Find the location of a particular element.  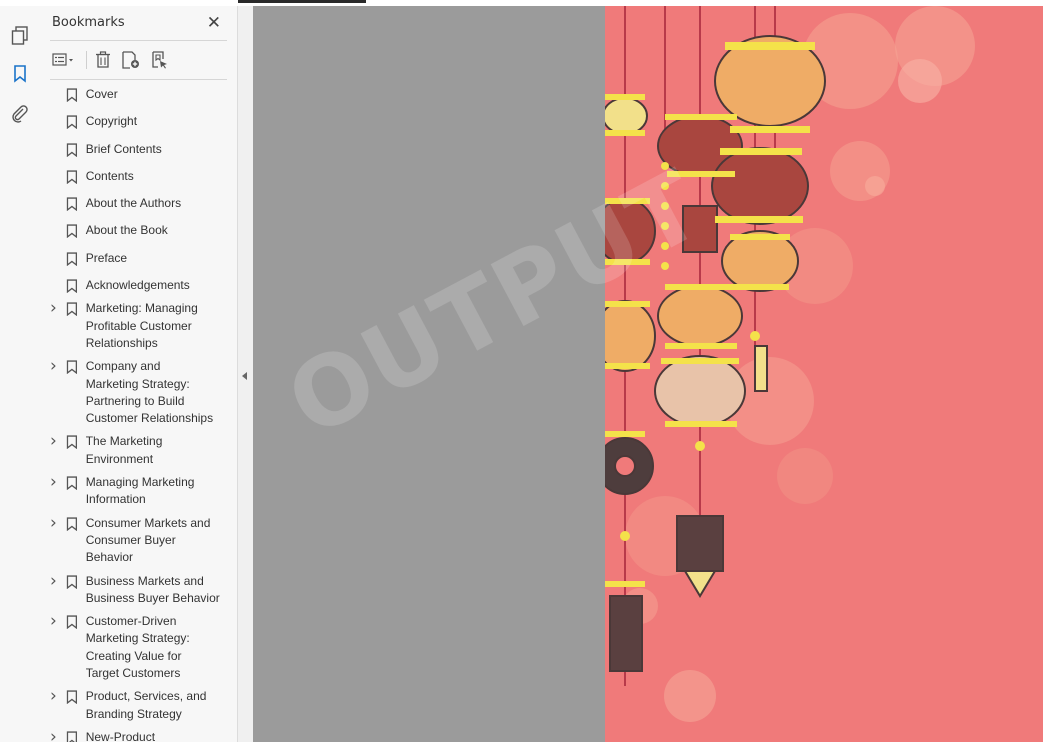

expand-current-bookmark-button is located at coordinates (160, 60).